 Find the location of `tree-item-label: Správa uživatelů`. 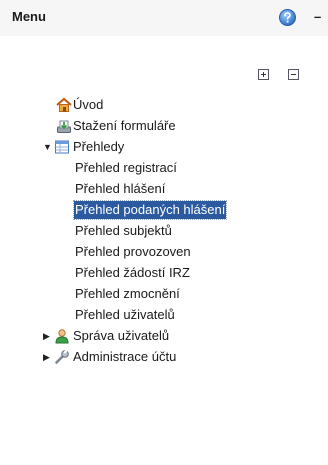

tree-item-label: Správa uživatelů is located at coordinates (121, 335).